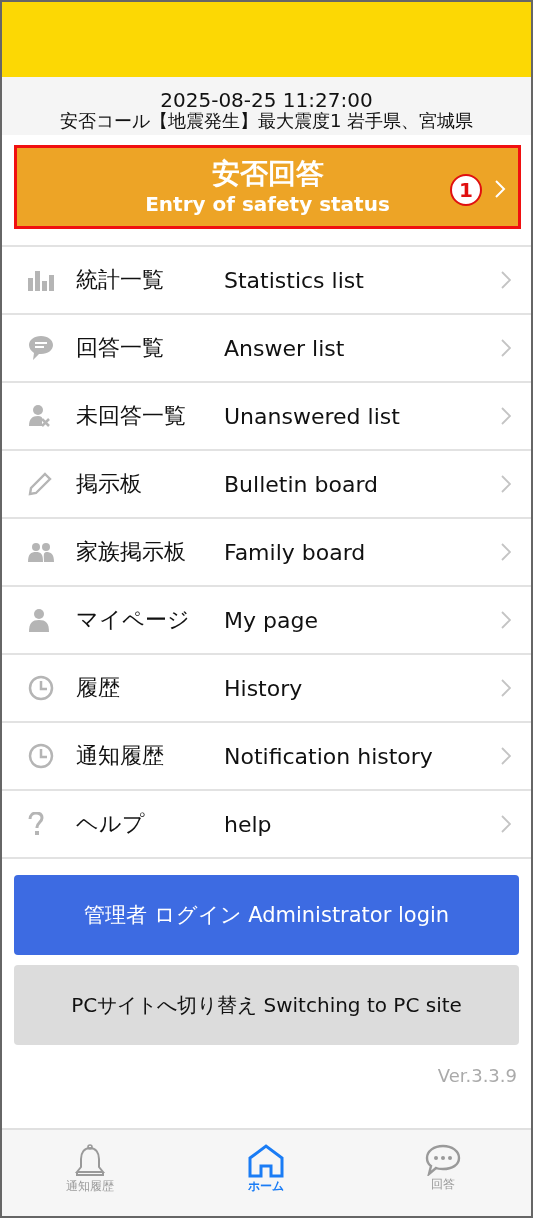 The height and width of the screenshot is (1218, 533). What do you see at coordinates (266, 915) in the screenshot?
I see `admin-login-button: 管理者 ログイン Administrator login` at bounding box center [266, 915].